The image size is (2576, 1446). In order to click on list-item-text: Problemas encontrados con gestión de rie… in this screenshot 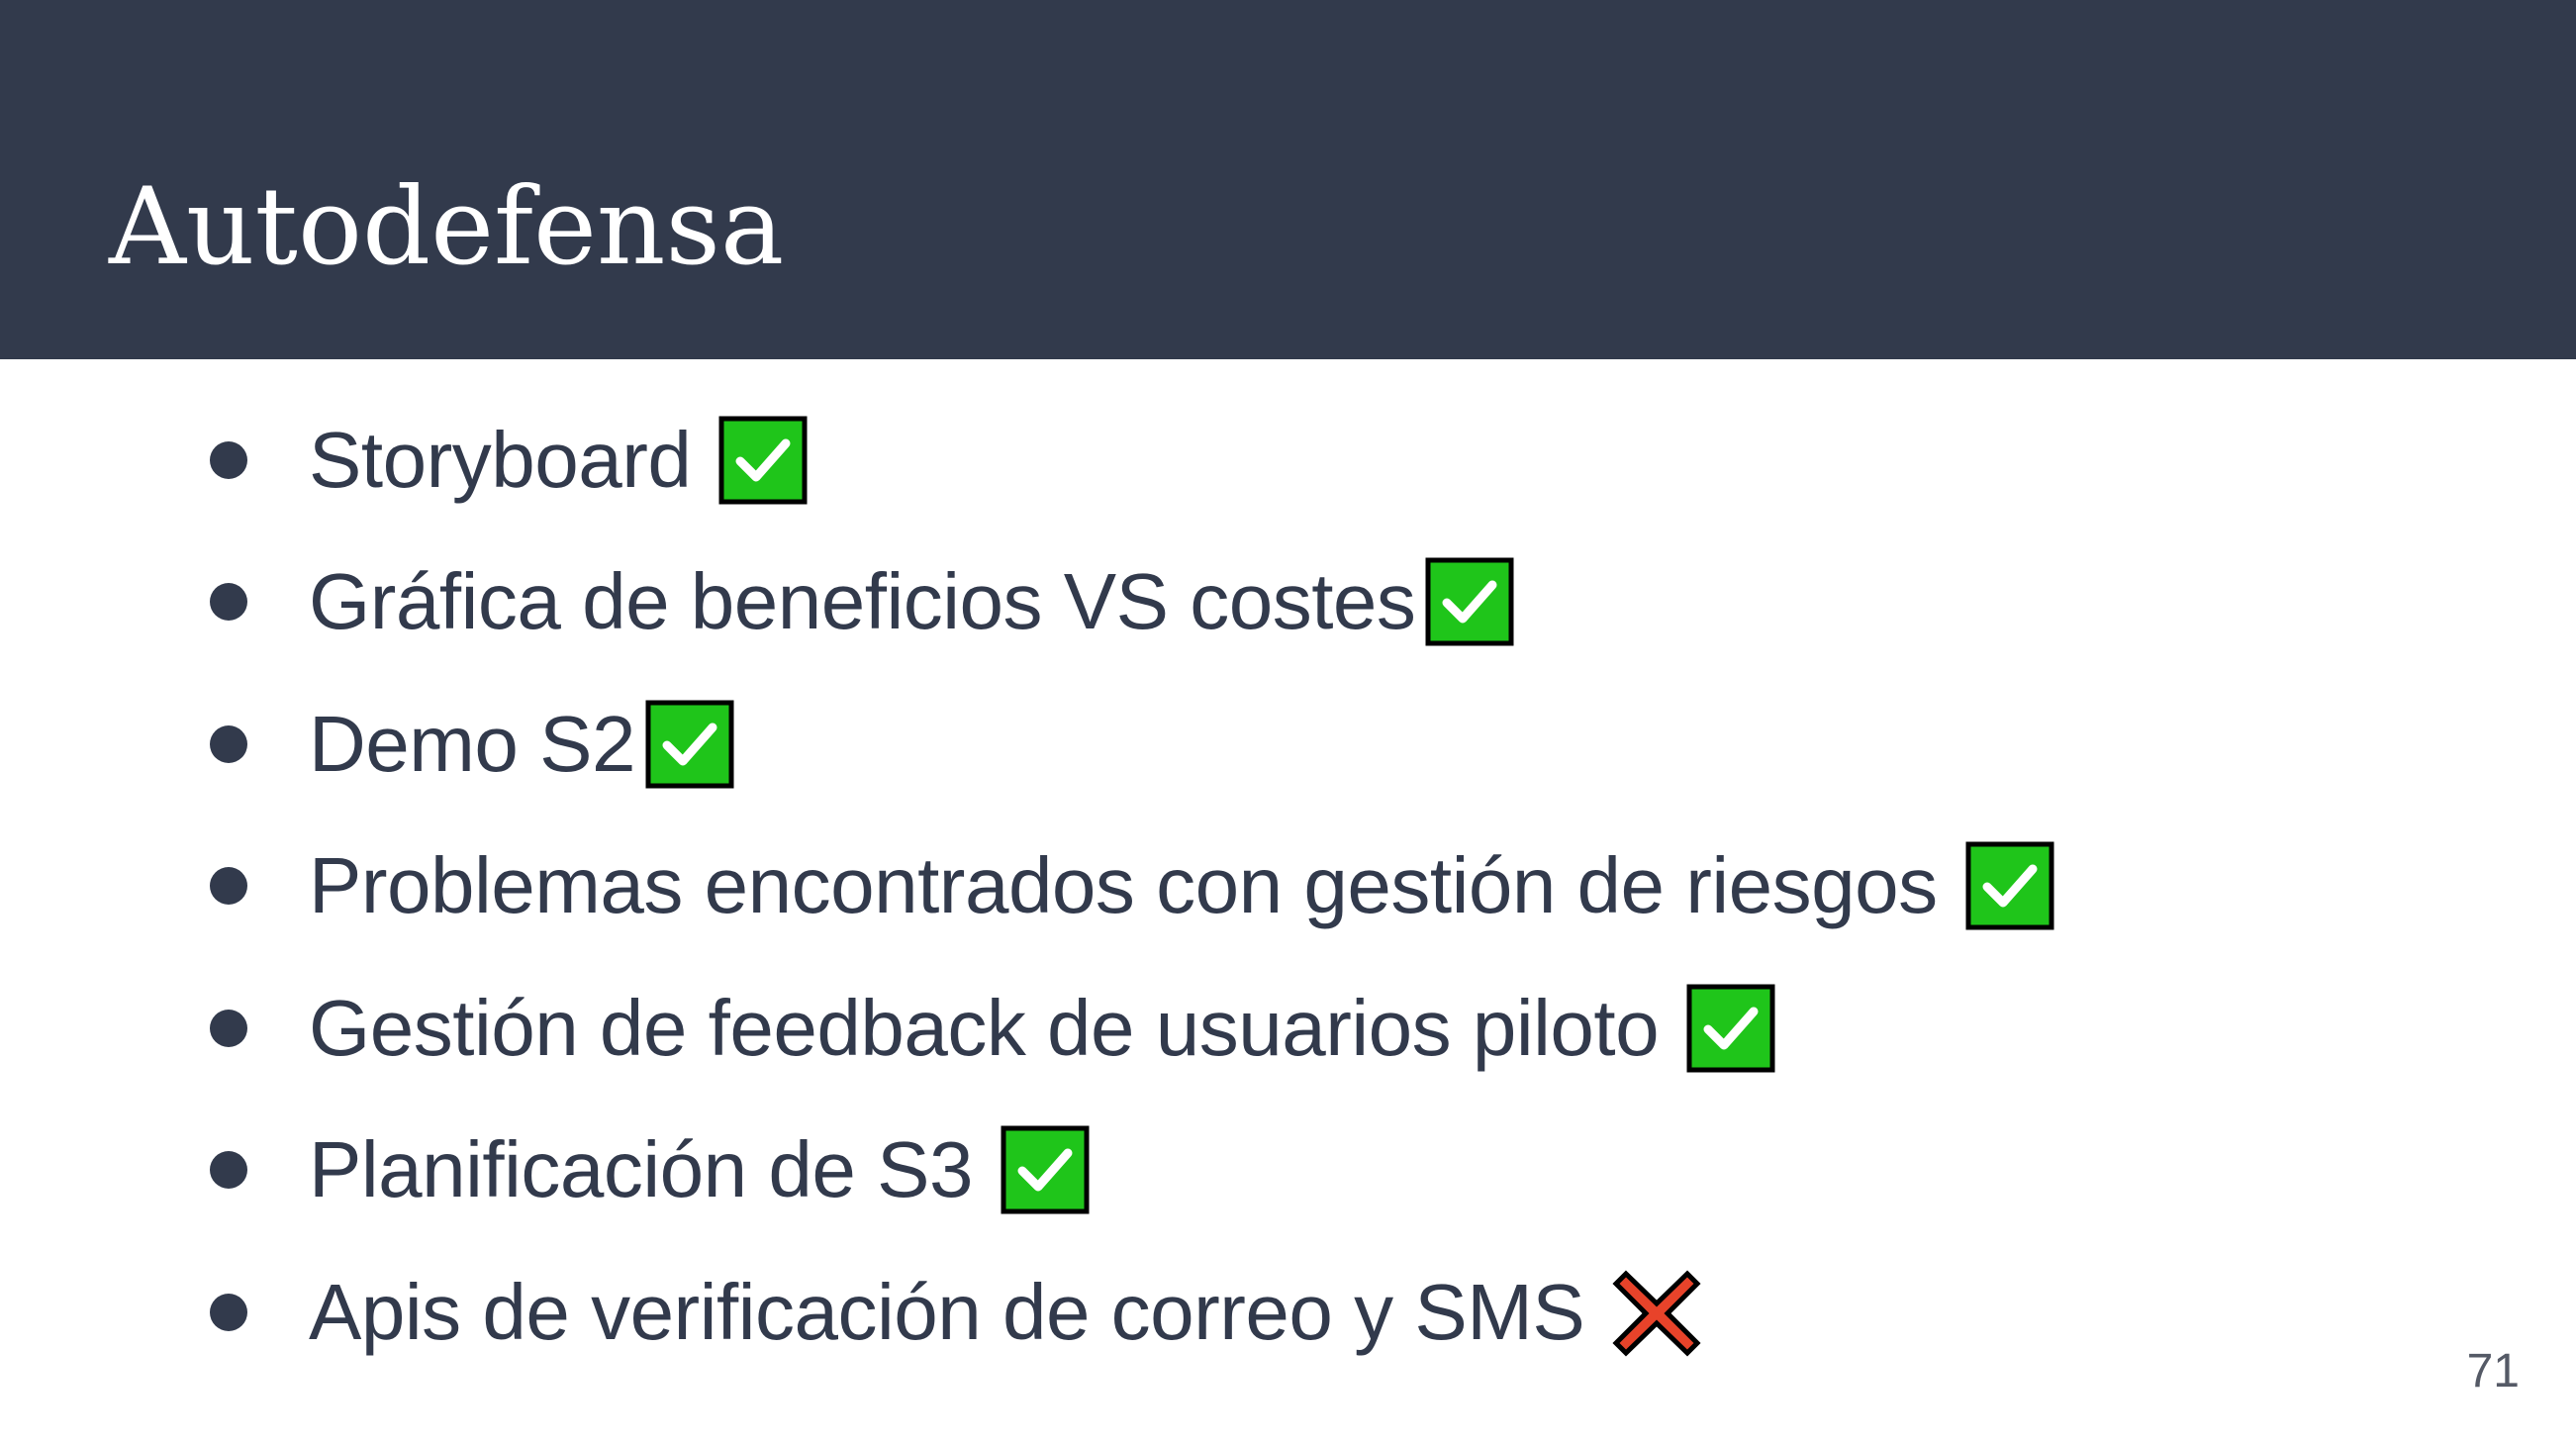, I will do `click(1123, 885)`.